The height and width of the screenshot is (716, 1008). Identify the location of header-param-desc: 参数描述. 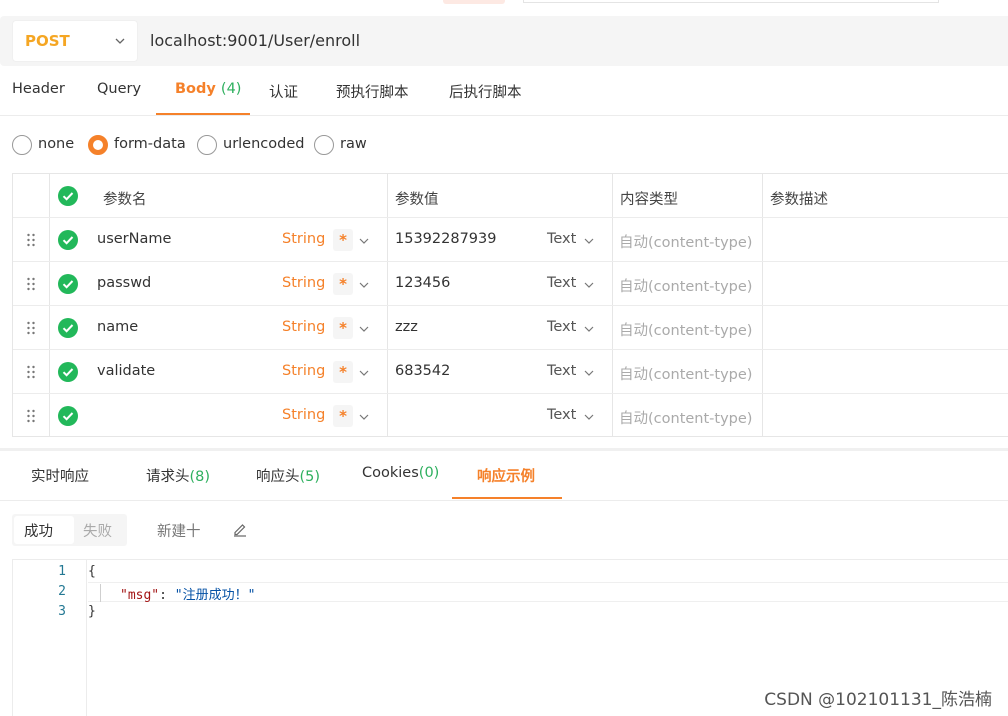
(799, 200).